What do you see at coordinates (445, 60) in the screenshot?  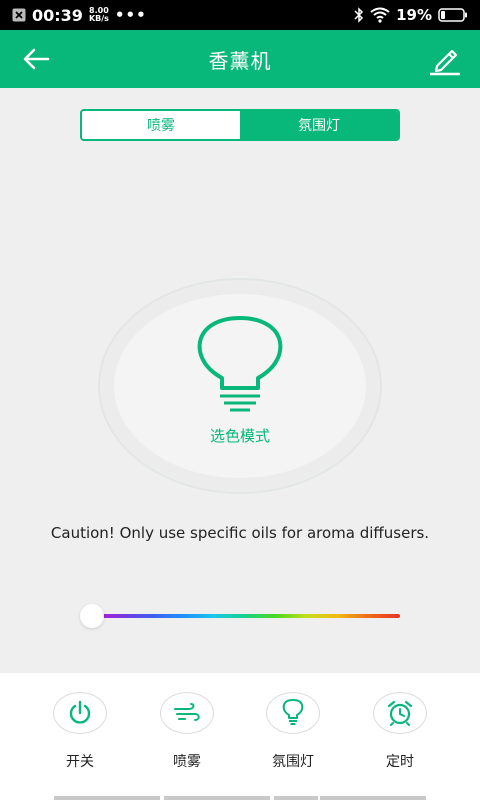 I see `pencil-icon` at bounding box center [445, 60].